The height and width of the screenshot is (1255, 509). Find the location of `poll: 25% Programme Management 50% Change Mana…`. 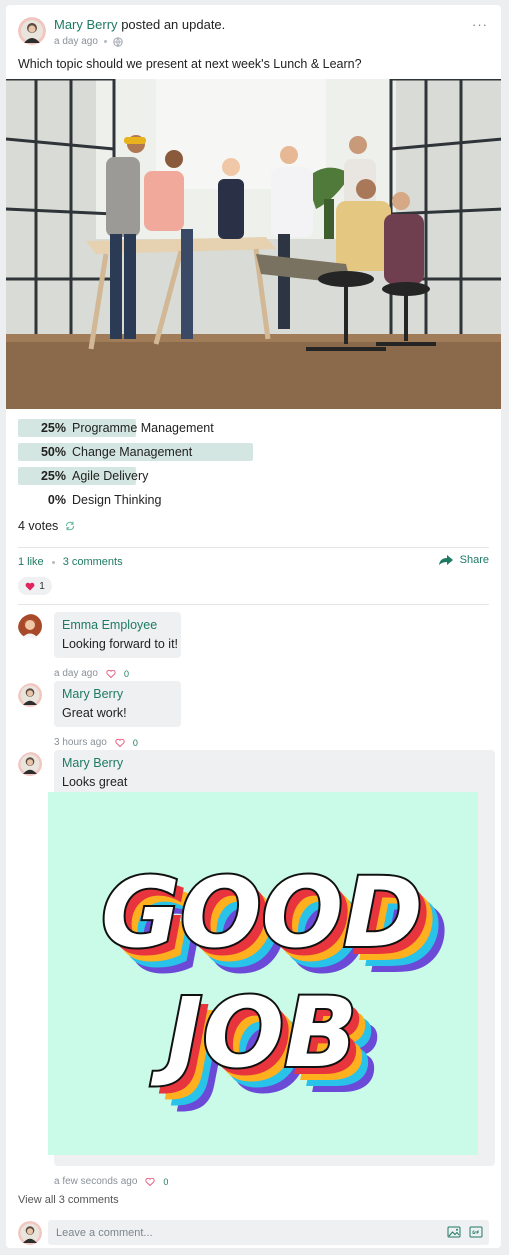

poll: 25% Programme Management 50% Change Mana… is located at coordinates (253, 467).